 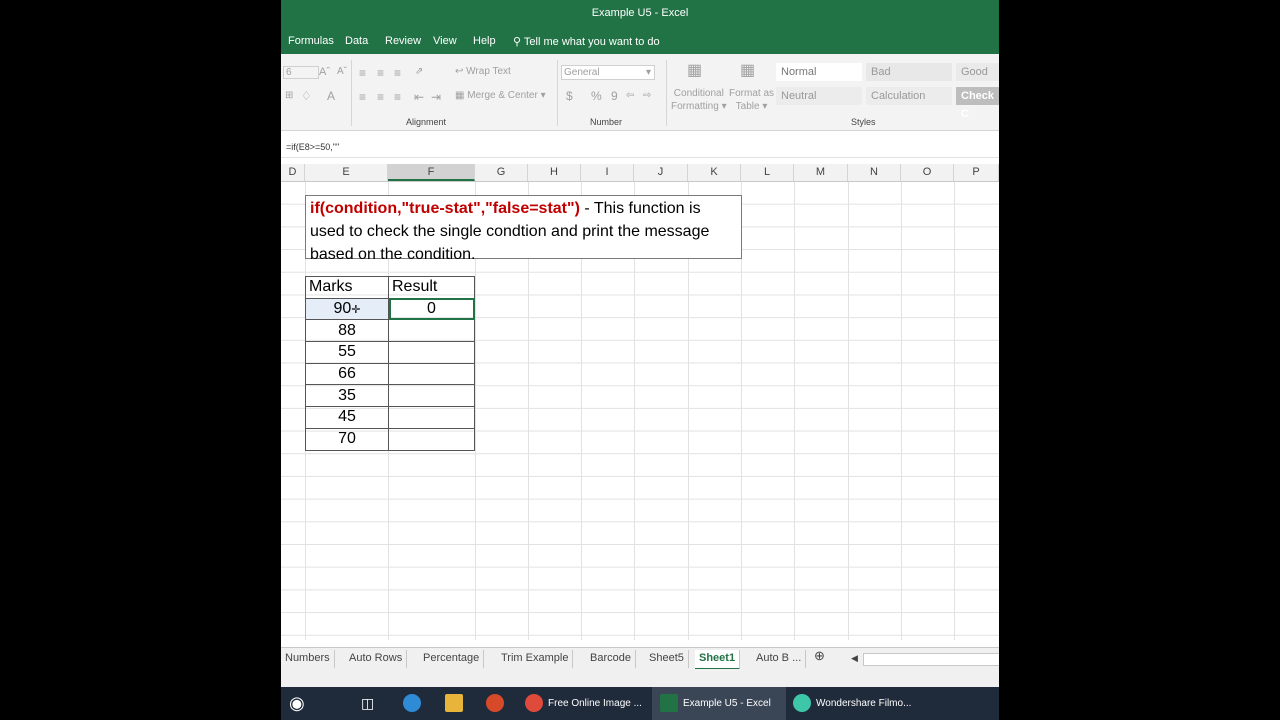 I want to click on merge-center-button: ▦ Merge & Center ▾, so click(x=500, y=95).